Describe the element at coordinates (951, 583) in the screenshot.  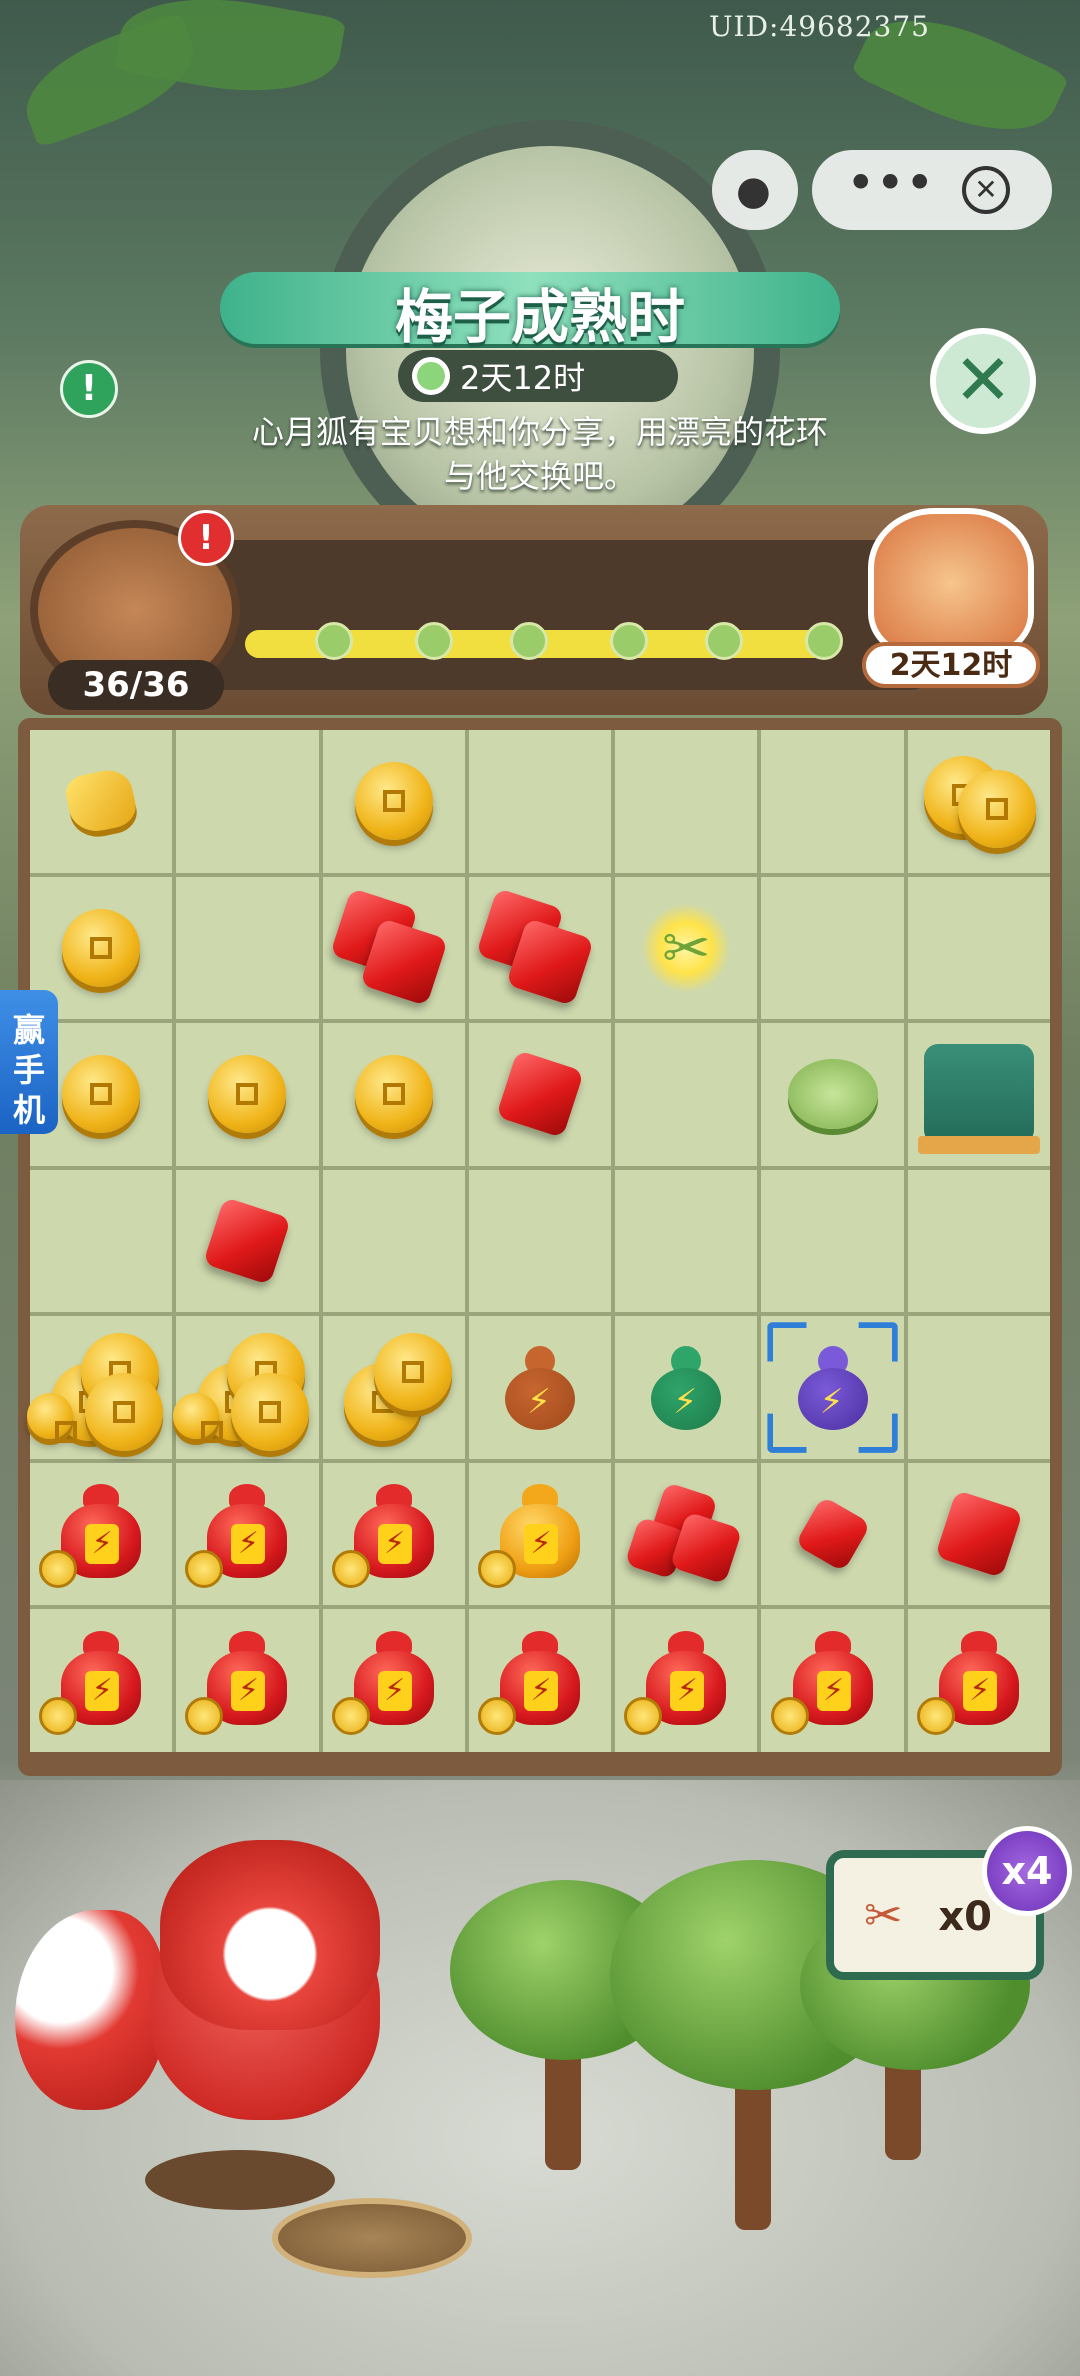
I see `cat-reward-icon` at that location.